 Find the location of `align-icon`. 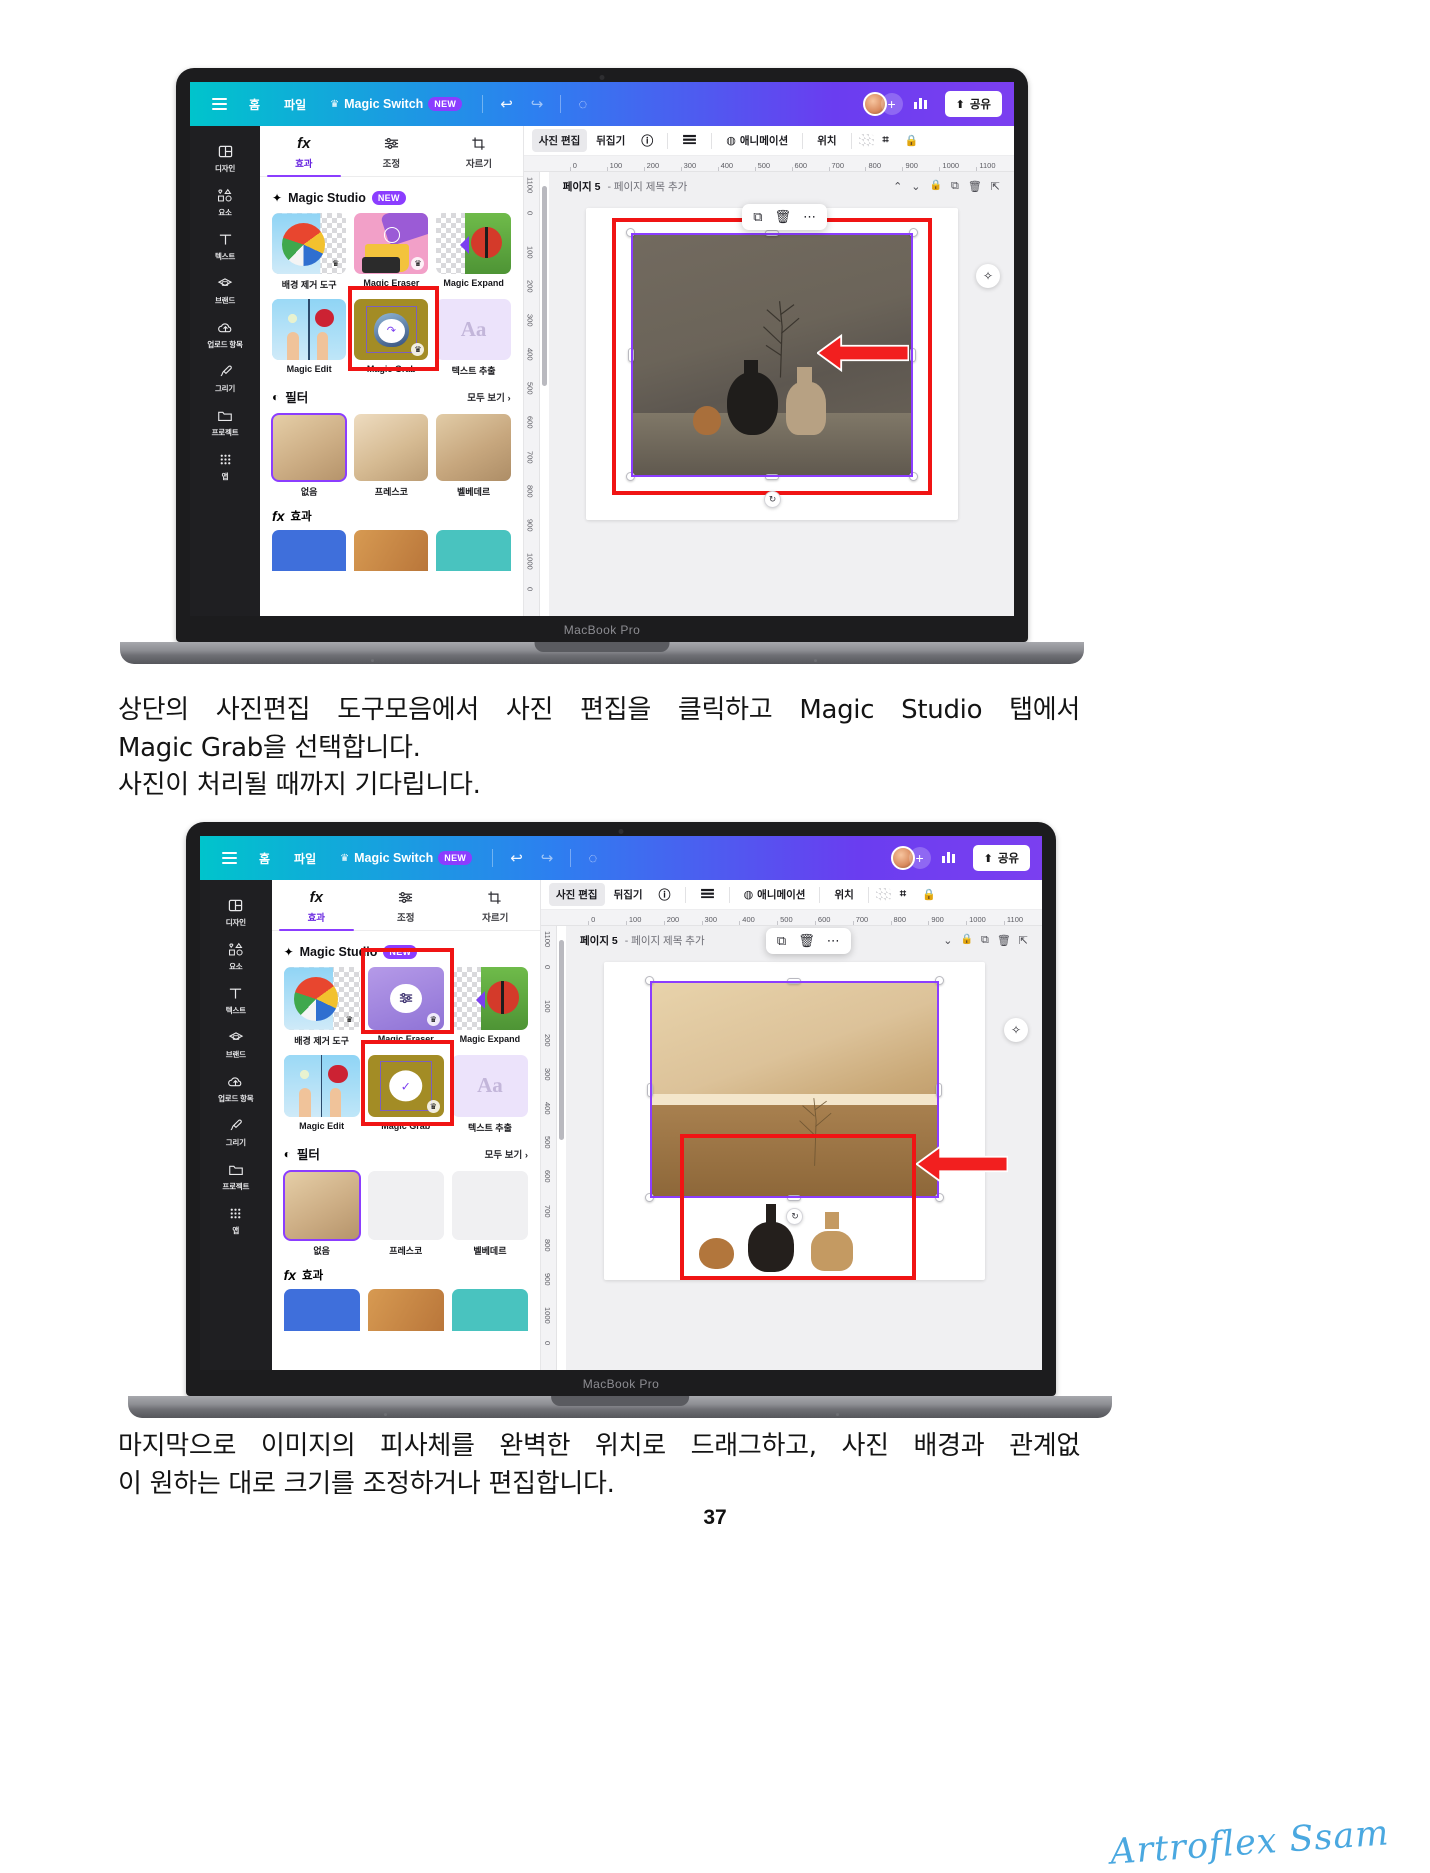

align-icon is located at coordinates (707, 895).